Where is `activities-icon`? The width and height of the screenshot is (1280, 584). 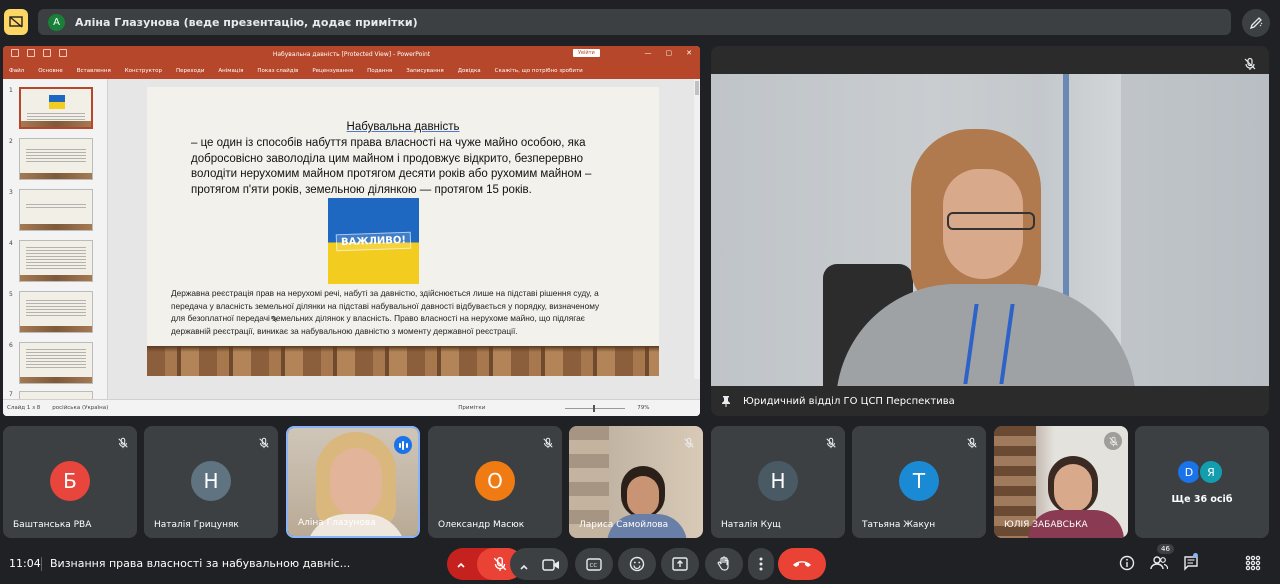
activities-icon is located at coordinates (1253, 565).